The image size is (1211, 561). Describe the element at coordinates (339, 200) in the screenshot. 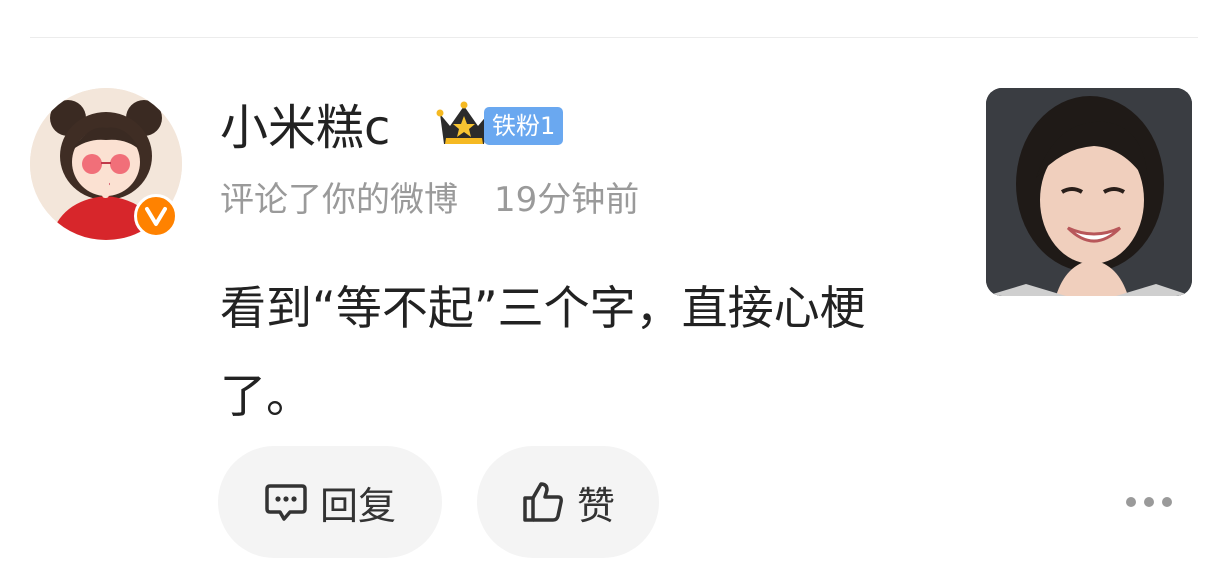

I see `comment-action-text: 评论了你的微博` at that location.